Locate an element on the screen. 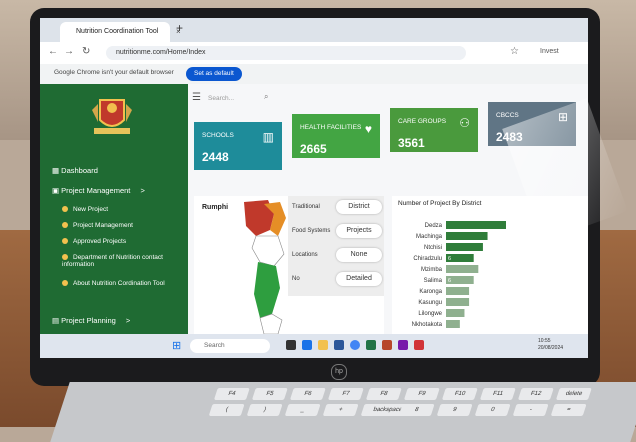 The width and height of the screenshot is (636, 442). keyboard-key: ( is located at coordinates (226, 410).